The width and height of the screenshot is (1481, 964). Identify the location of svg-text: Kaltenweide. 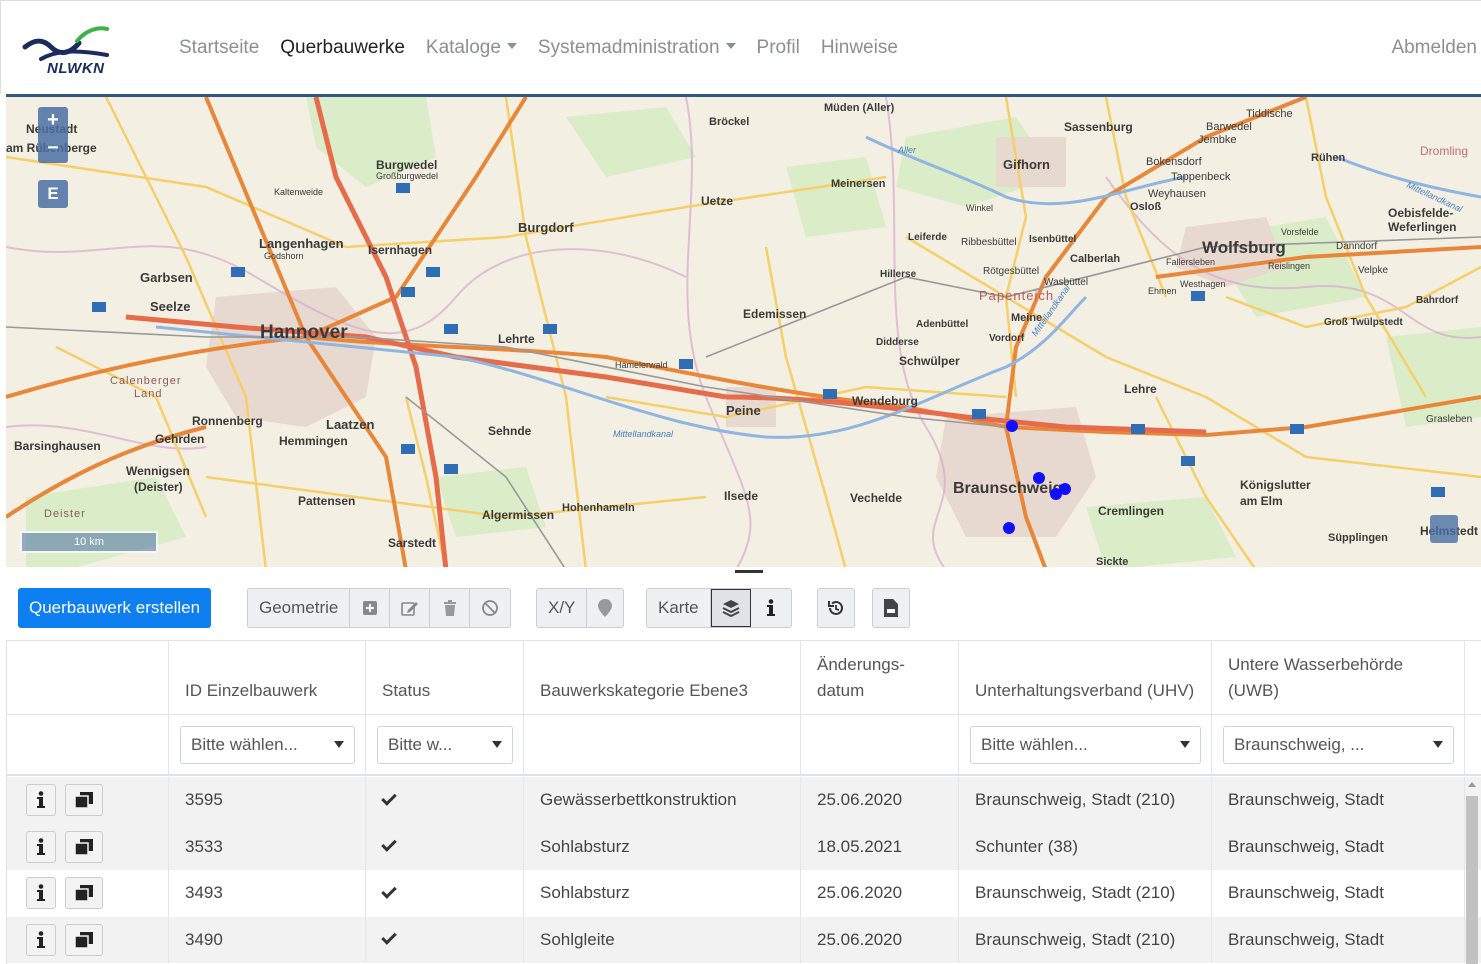
(298, 192).